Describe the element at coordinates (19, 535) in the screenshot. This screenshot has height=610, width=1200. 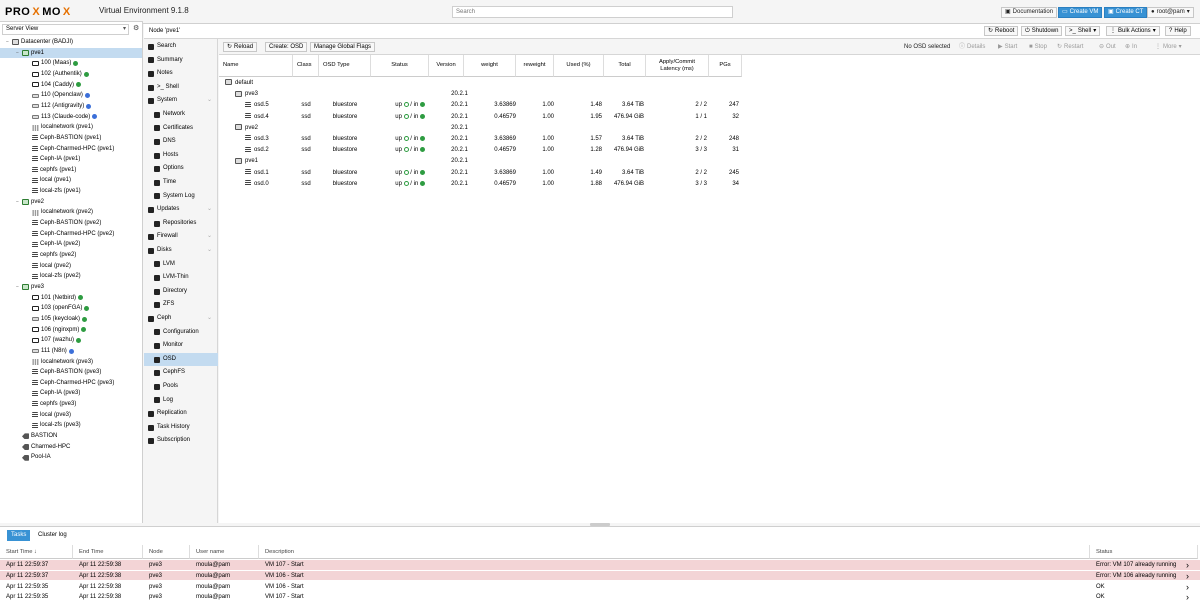
I see `tab-tasks: Tasks` at that location.